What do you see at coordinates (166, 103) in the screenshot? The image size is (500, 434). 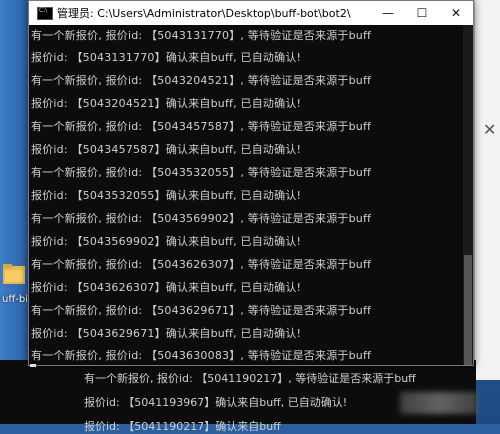 I see `console-line: 报价id: 【5043204521】确认来自buff, 已自动确认!` at bounding box center [166, 103].